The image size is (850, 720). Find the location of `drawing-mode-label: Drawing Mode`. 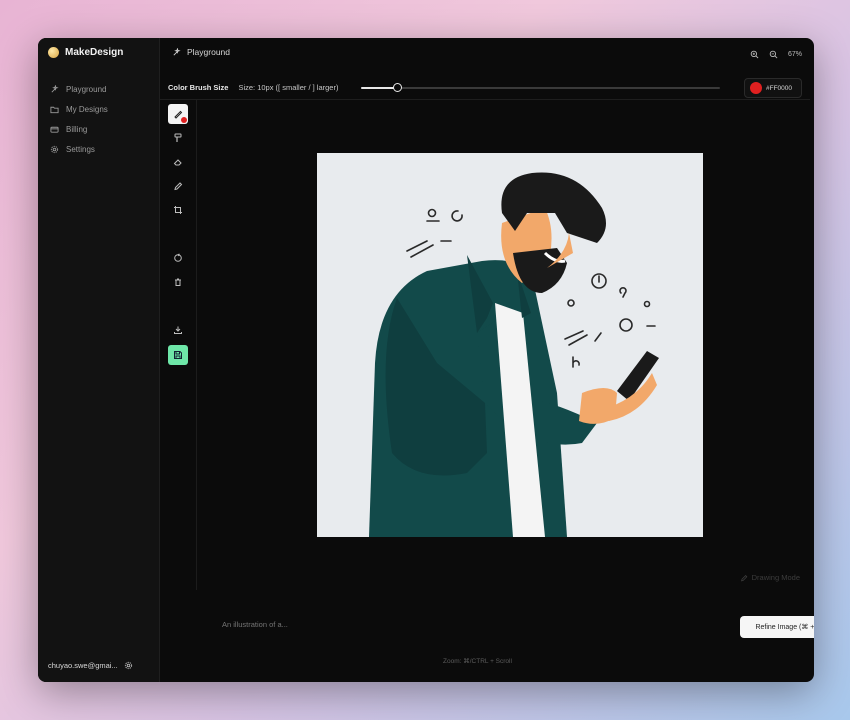

drawing-mode-label: Drawing Mode is located at coordinates (770, 577).